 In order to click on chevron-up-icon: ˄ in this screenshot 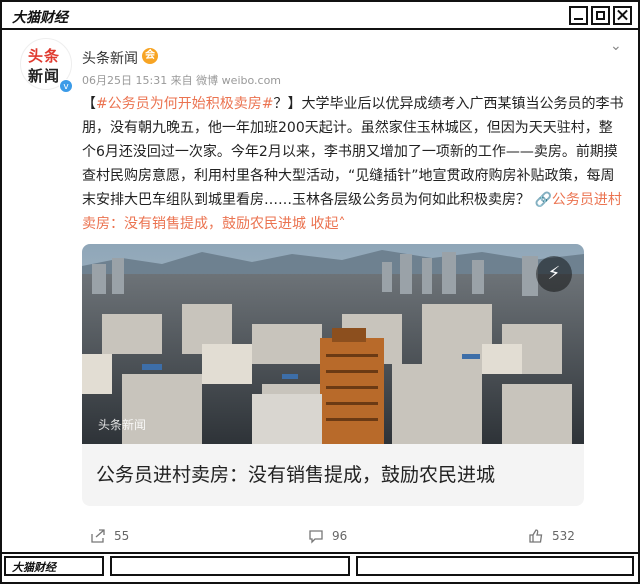, I will do `click(341, 224)`.